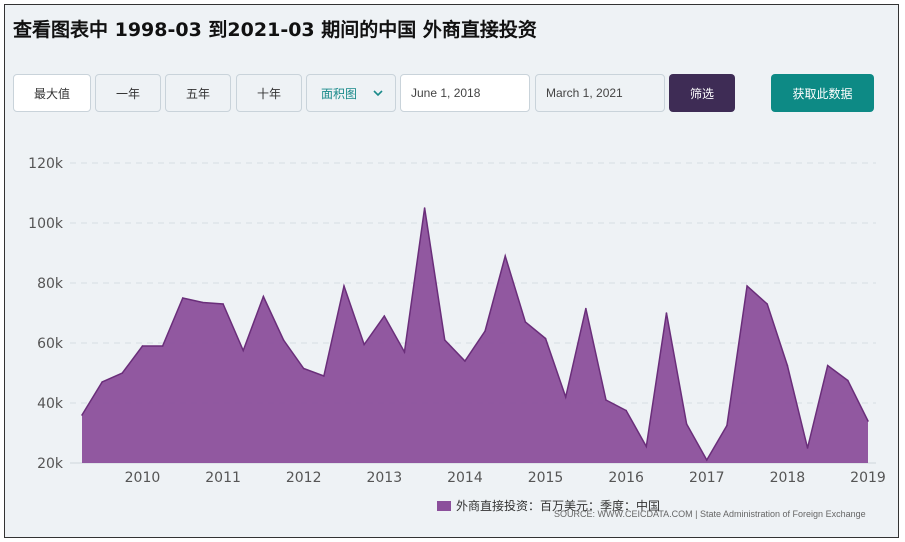 This screenshot has width=905, height=542. I want to click on legend-swatch, so click(444, 505).